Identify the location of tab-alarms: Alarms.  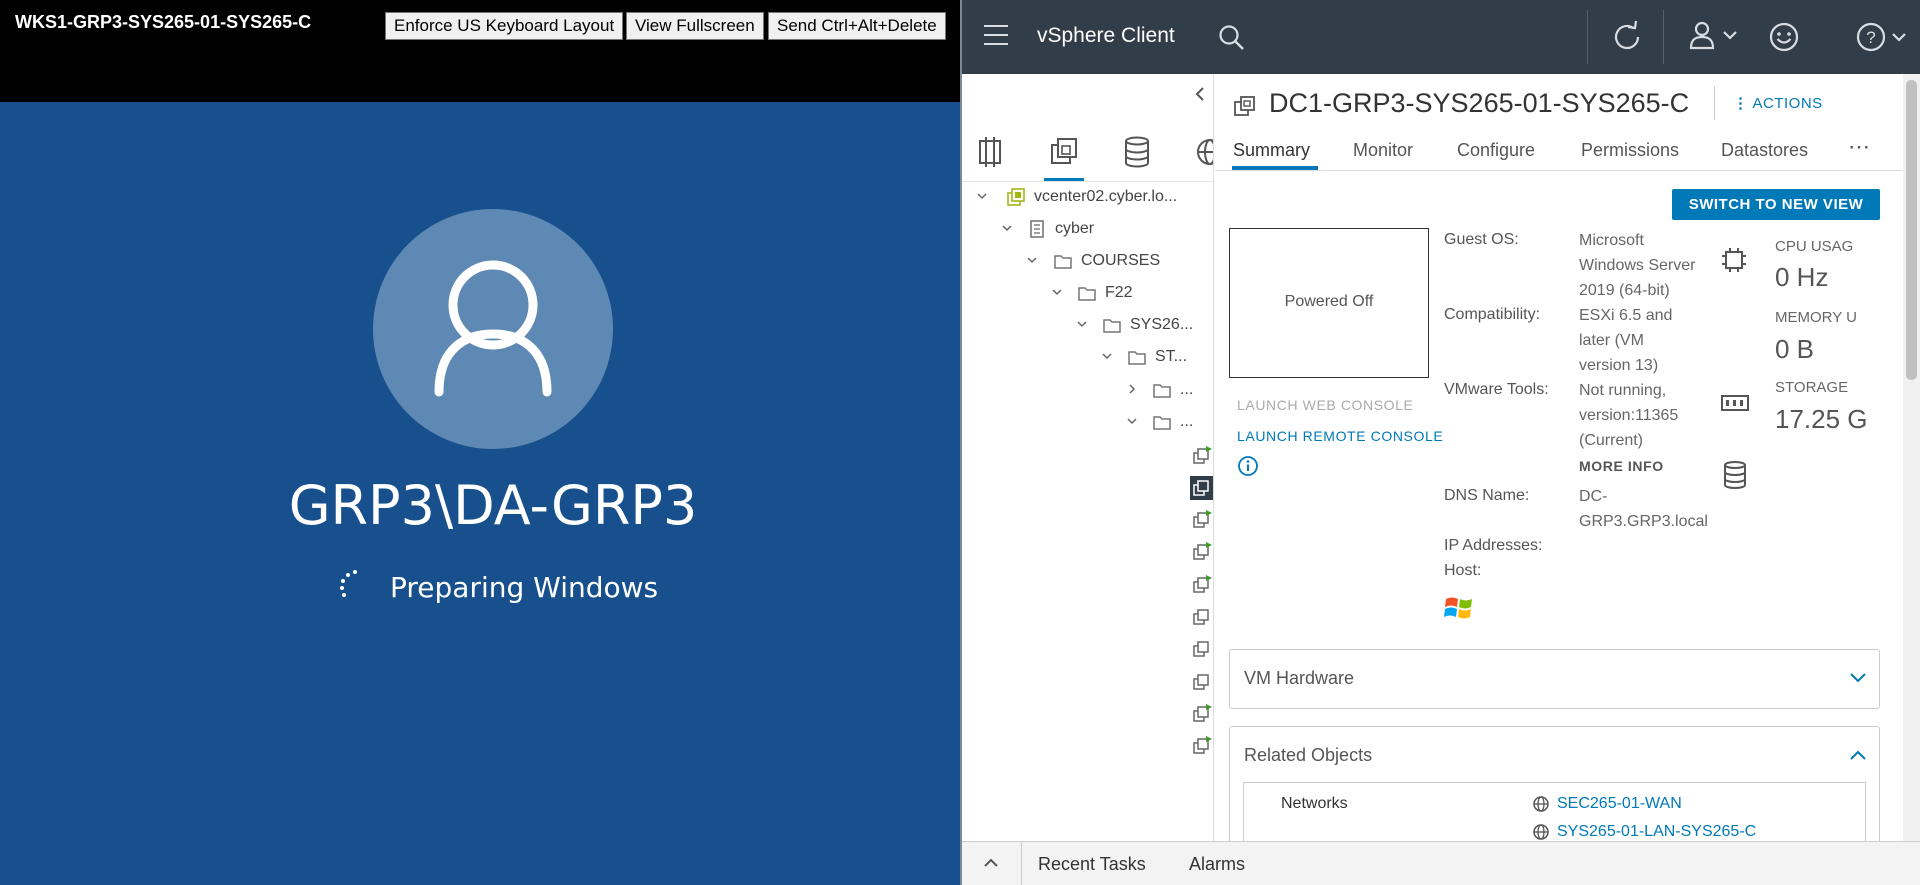
(1217, 864).